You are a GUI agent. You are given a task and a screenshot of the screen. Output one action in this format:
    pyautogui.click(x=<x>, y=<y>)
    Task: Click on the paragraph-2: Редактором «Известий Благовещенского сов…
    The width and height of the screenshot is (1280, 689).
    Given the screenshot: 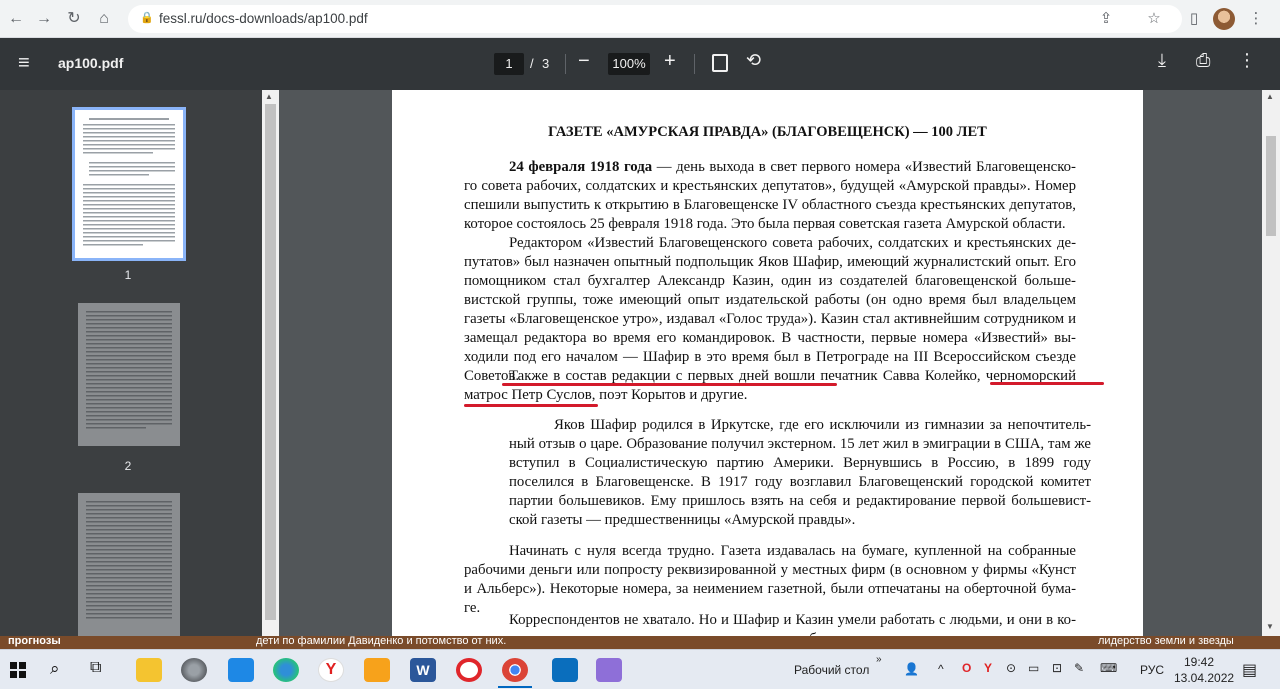 What is the action you would take?
    pyautogui.click(x=770, y=309)
    